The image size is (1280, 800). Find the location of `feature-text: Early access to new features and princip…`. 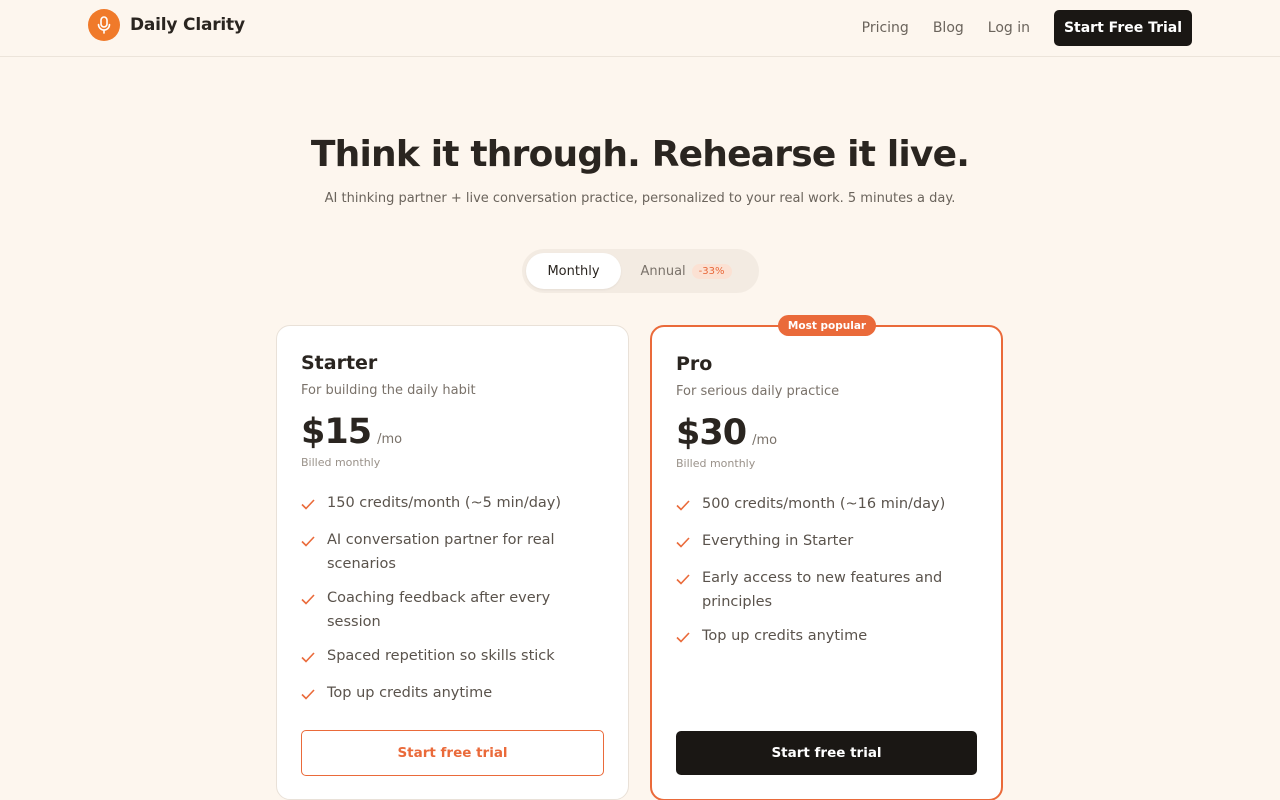

feature-text: Early access to new features and princip… is located at coordinates (822, 590).